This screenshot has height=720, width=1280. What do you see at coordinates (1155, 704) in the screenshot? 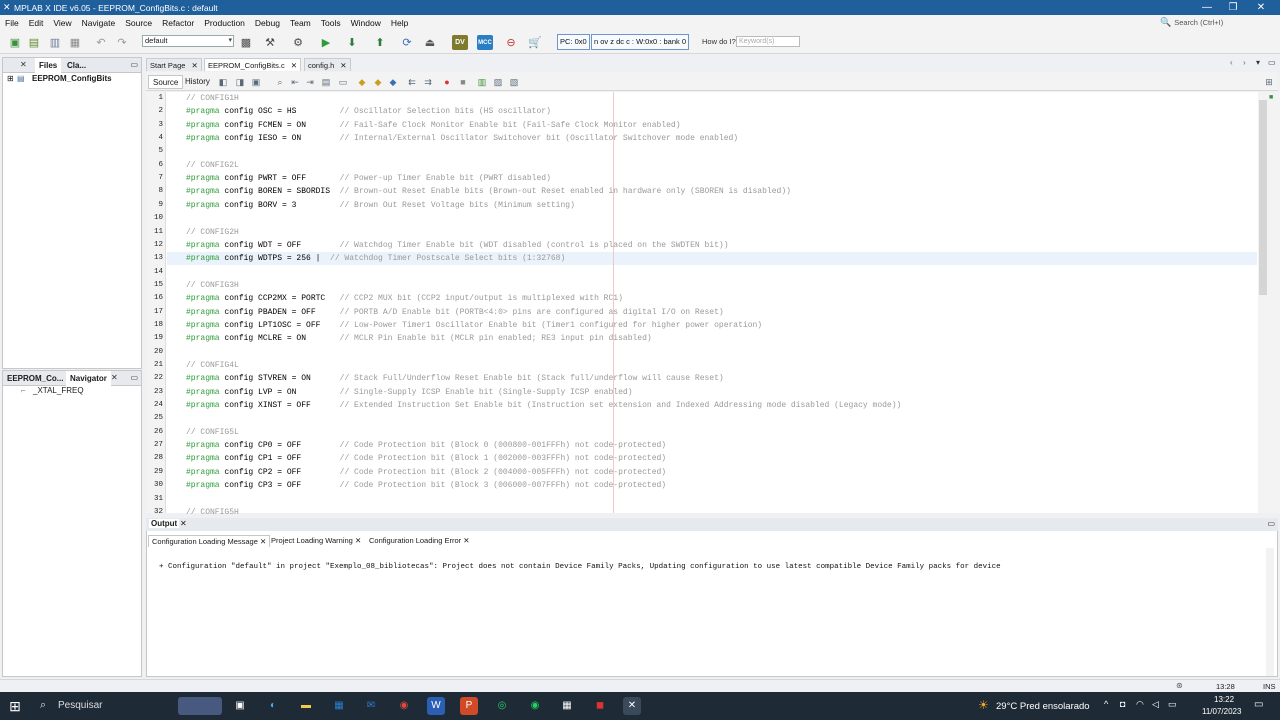
I see `volume-icon: ◁` at bounding box center [1155, 704].